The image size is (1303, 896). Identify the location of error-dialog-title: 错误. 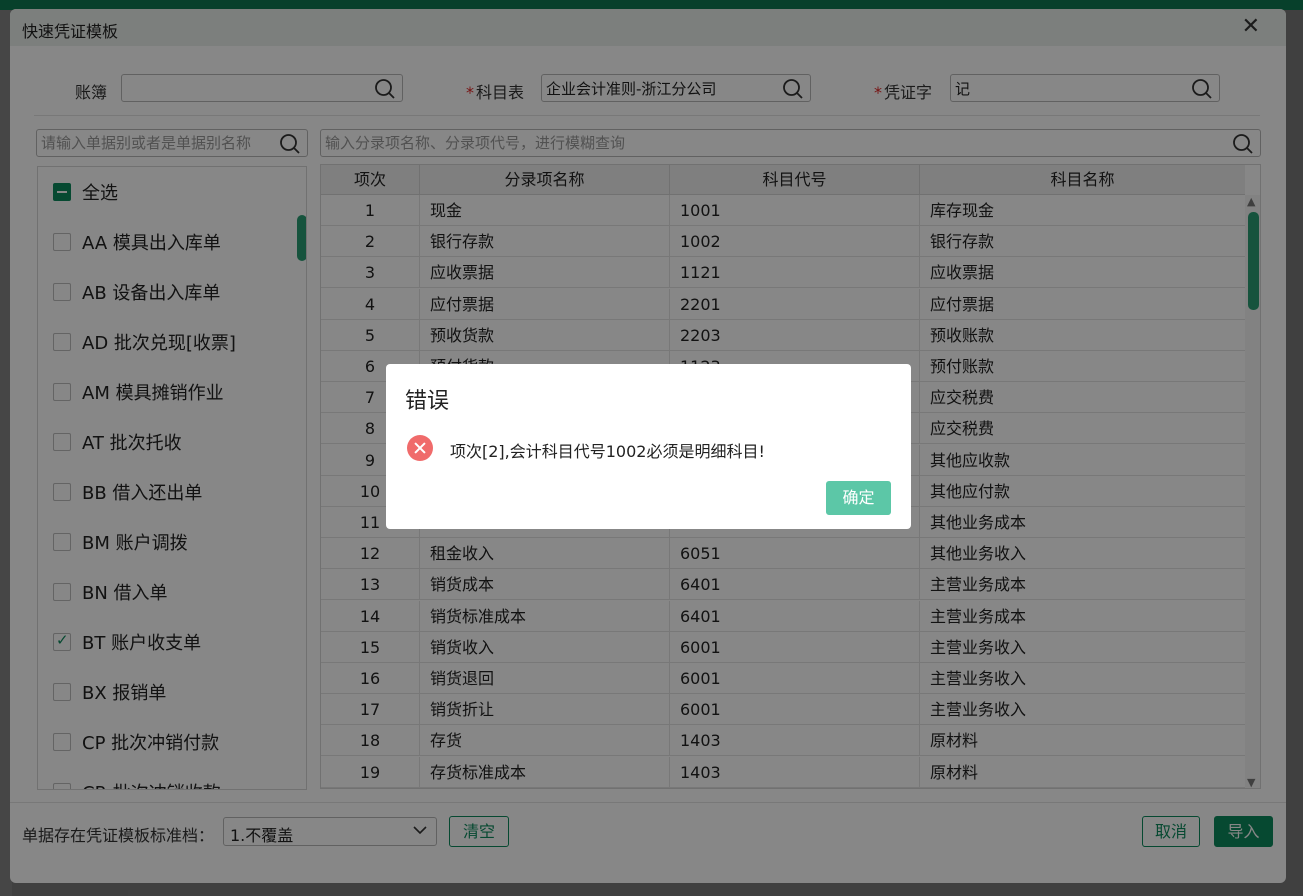
(427, 401).